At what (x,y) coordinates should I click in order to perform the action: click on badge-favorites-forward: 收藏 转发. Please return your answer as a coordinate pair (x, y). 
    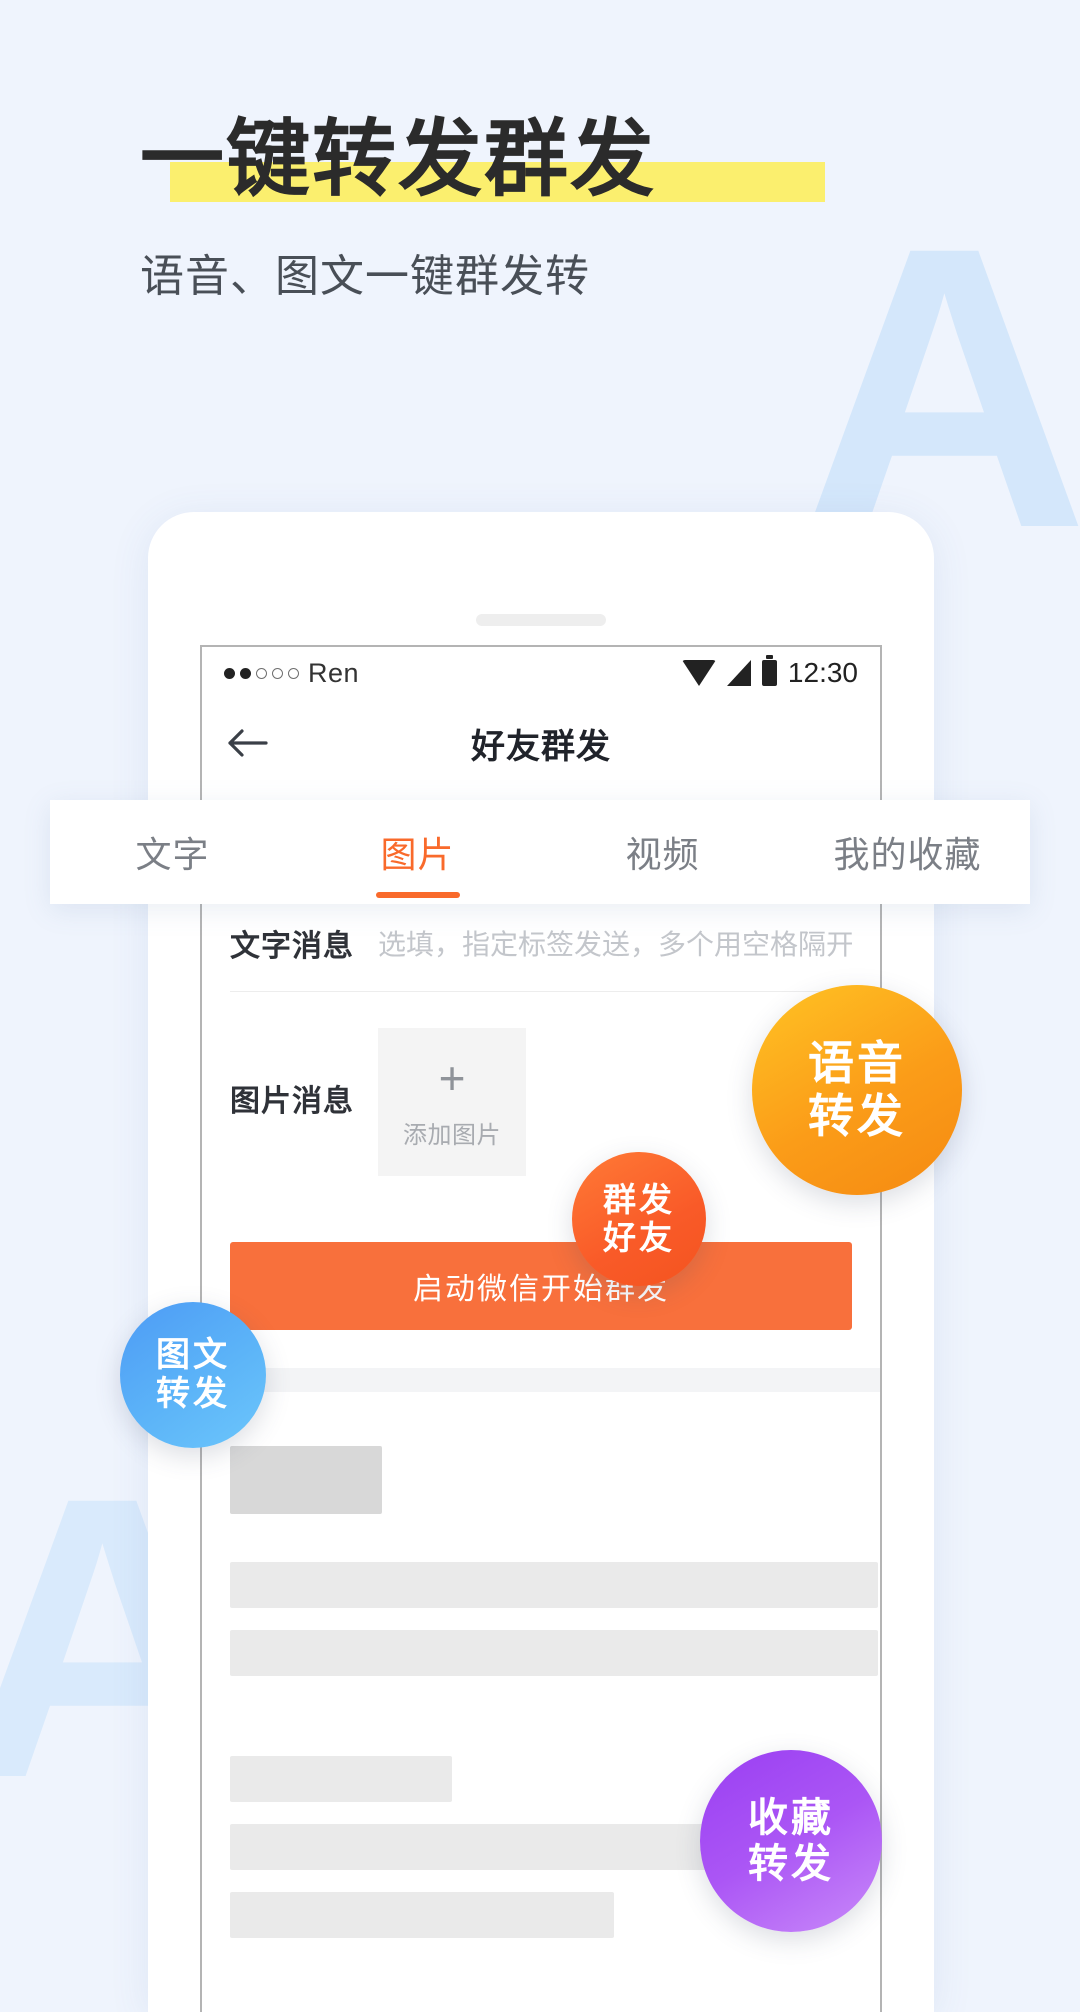
    Looking at the image, I should click on (791, 1841).